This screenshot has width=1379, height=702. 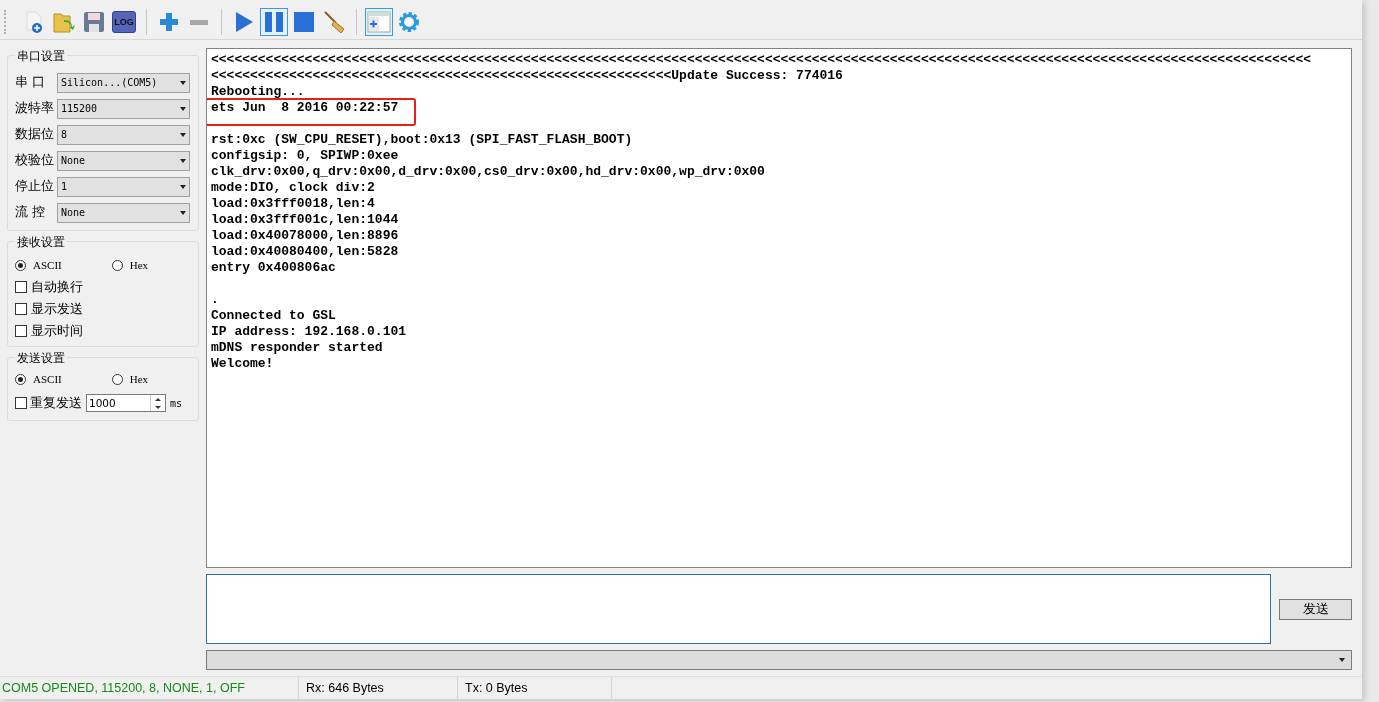 I want to click on log-line: ets Jun 8 2016 00:22:57, so click(x=305, y=108).